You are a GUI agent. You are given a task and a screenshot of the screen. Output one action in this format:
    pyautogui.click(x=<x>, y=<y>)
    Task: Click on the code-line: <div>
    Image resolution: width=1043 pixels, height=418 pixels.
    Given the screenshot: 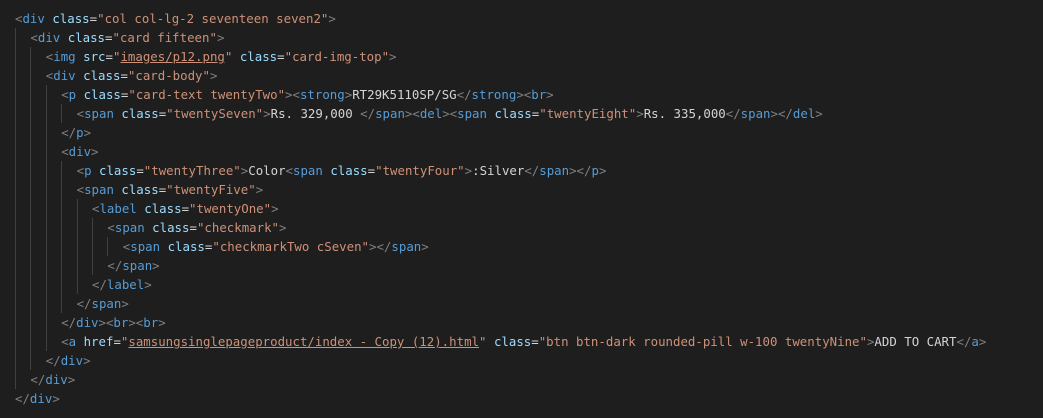 What is the action you would take?
    pyautogui.click(x=521, y=151)
    